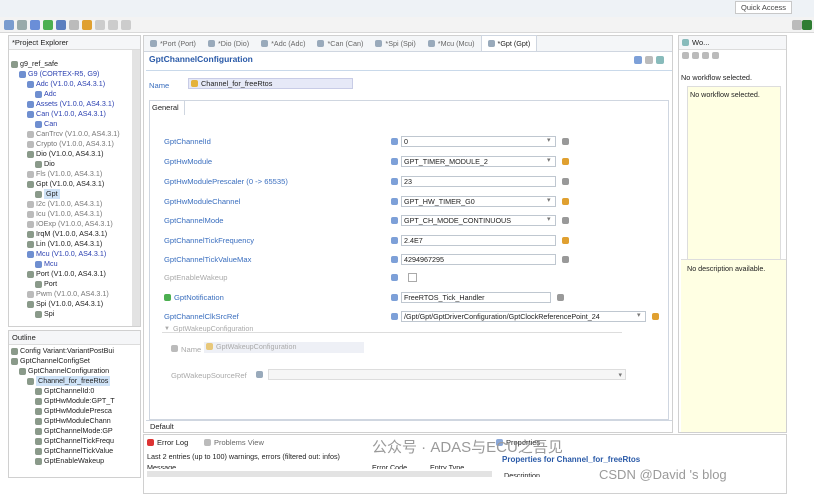  What do you see at coordinates (447, 466) in the screenshot?
I see `col-entry-type: Entry Type` at bounding box center [447, 466].